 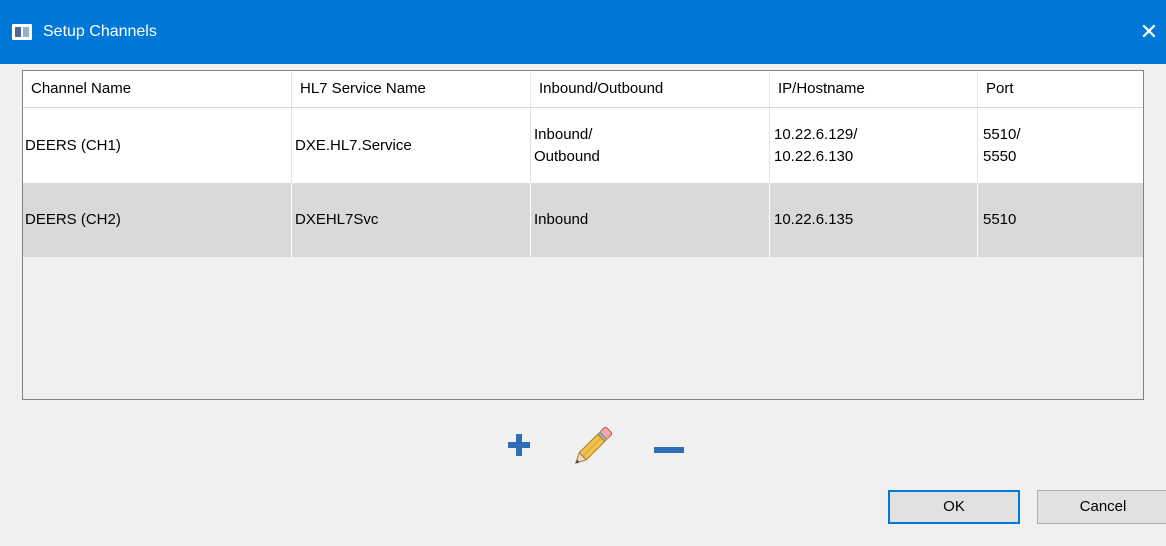 What do you see at coordinates (650, 220) in the screenshot?
I see `cell-direction: Inbound` at bounding box center [650, 220].